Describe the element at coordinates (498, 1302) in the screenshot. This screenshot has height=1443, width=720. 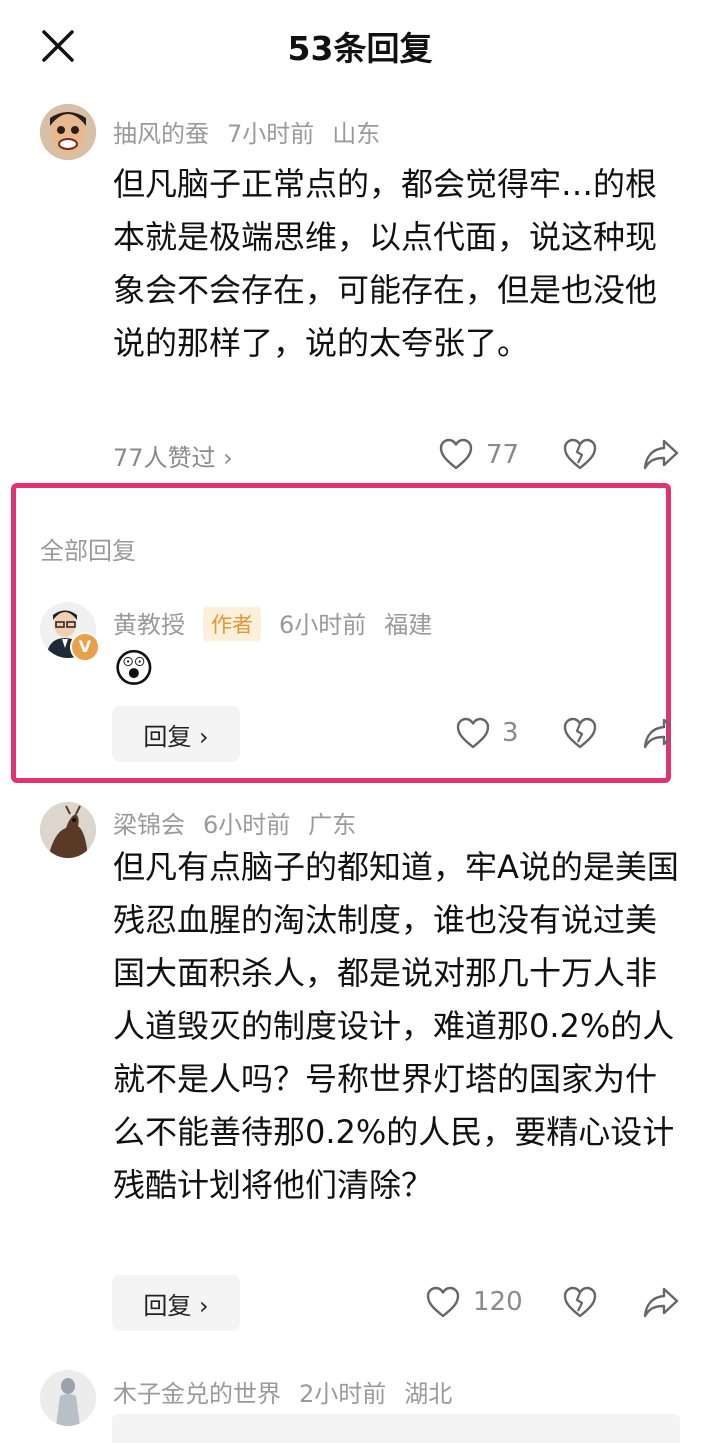
I see `like-count: 120` at that location.